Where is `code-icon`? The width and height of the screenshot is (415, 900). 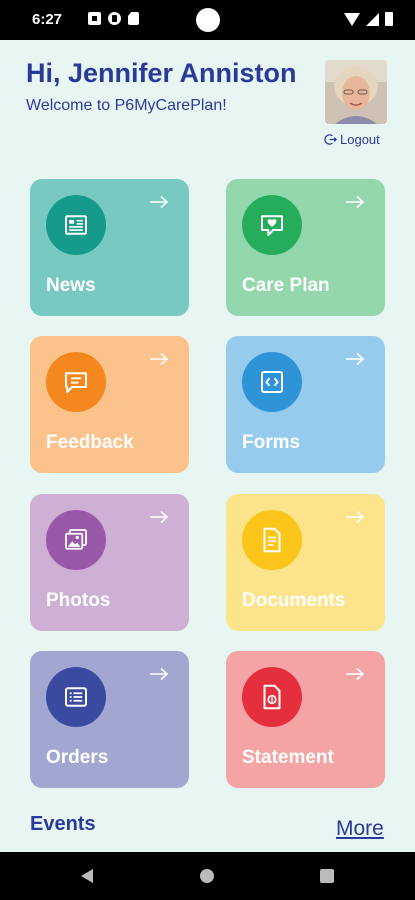
code-icon is located at coordinates (272, 382).